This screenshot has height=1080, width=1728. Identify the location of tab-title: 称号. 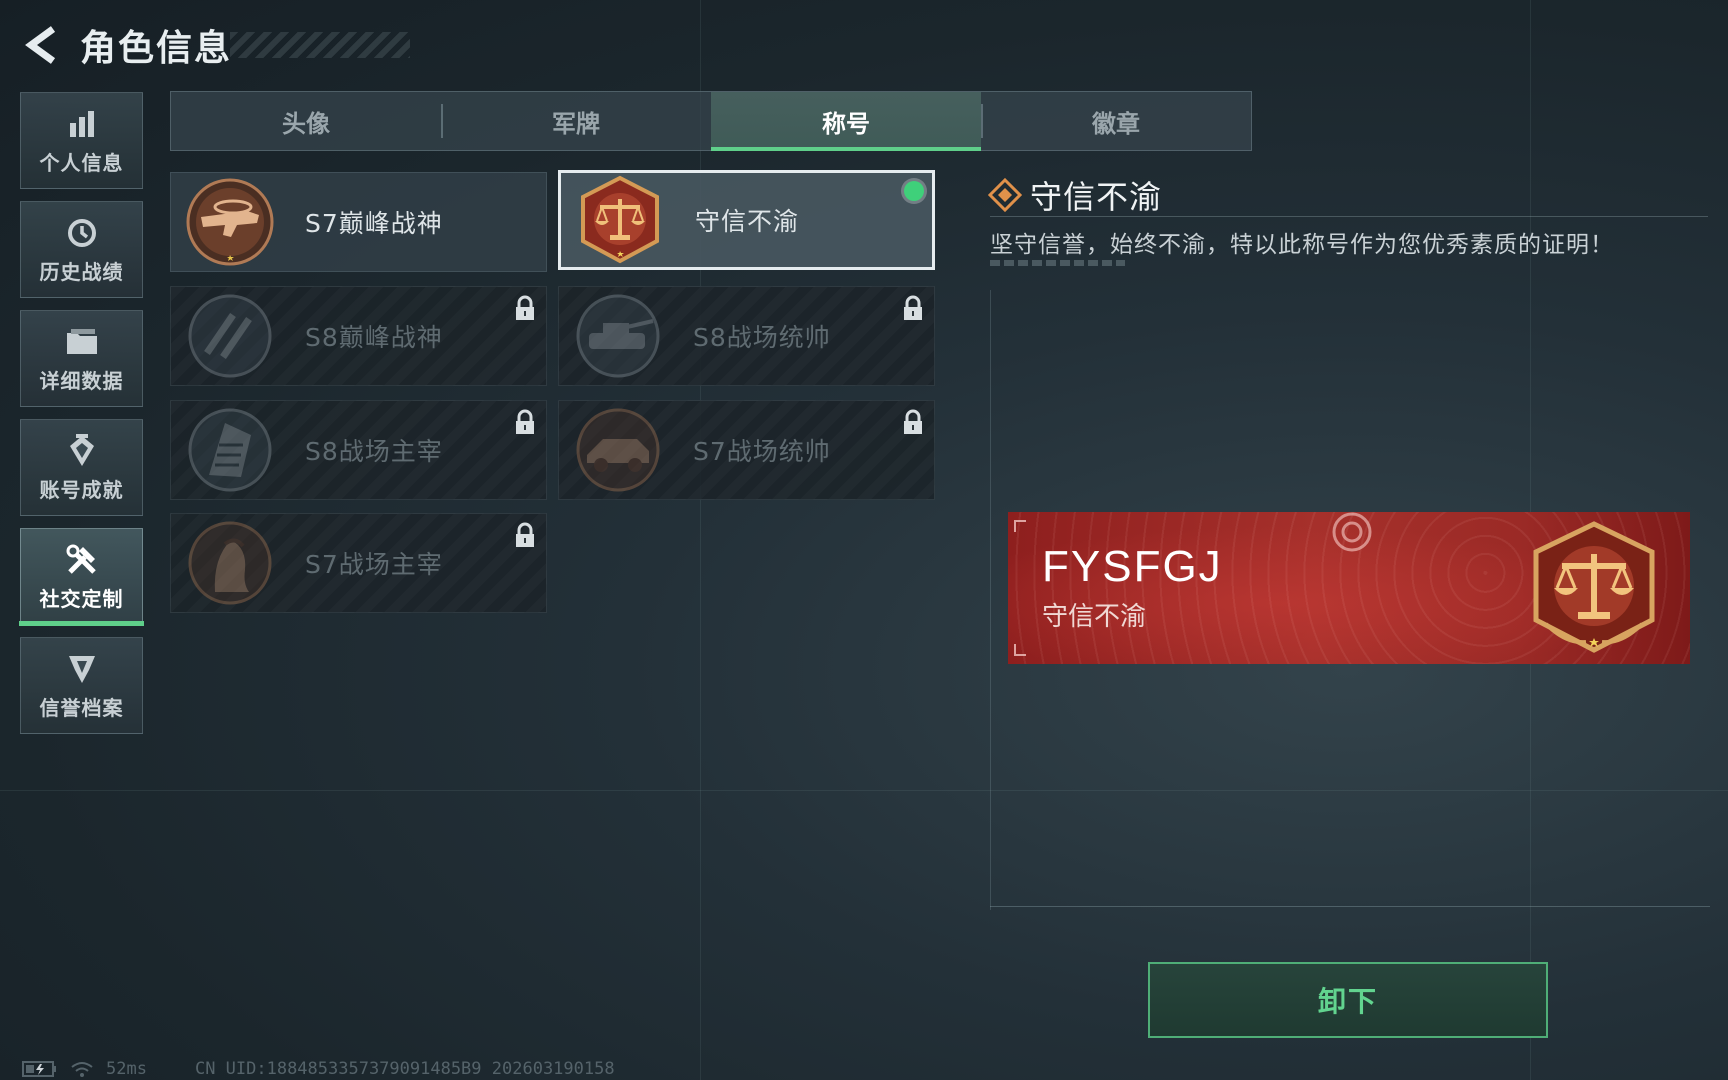
(846, 121).